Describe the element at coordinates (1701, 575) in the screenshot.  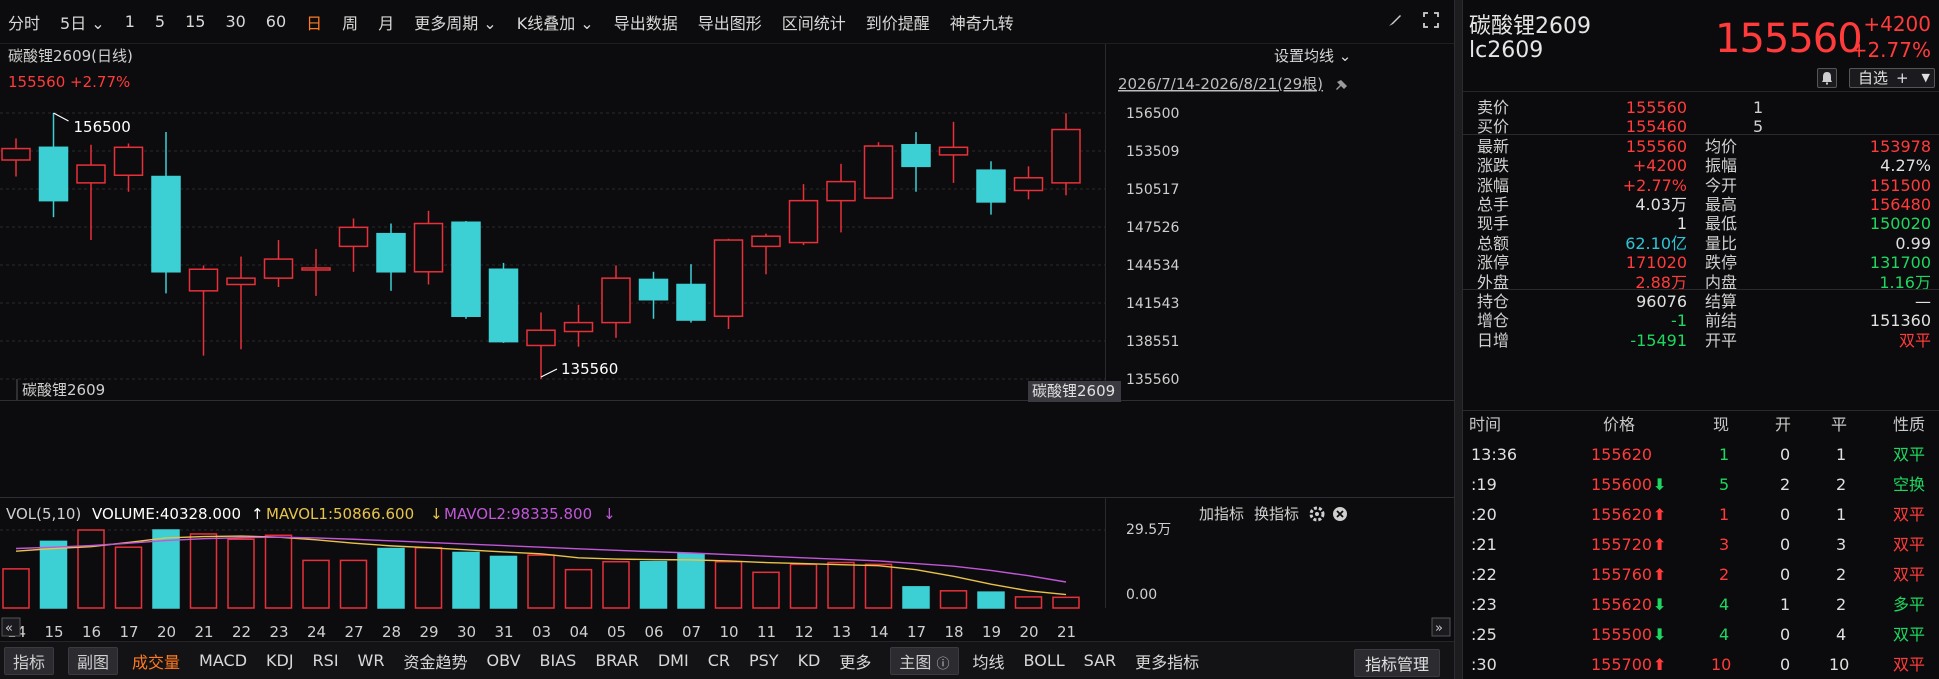
I see `tick-row: :22 155760 ⬆ 2 0 2 双平` at that location.